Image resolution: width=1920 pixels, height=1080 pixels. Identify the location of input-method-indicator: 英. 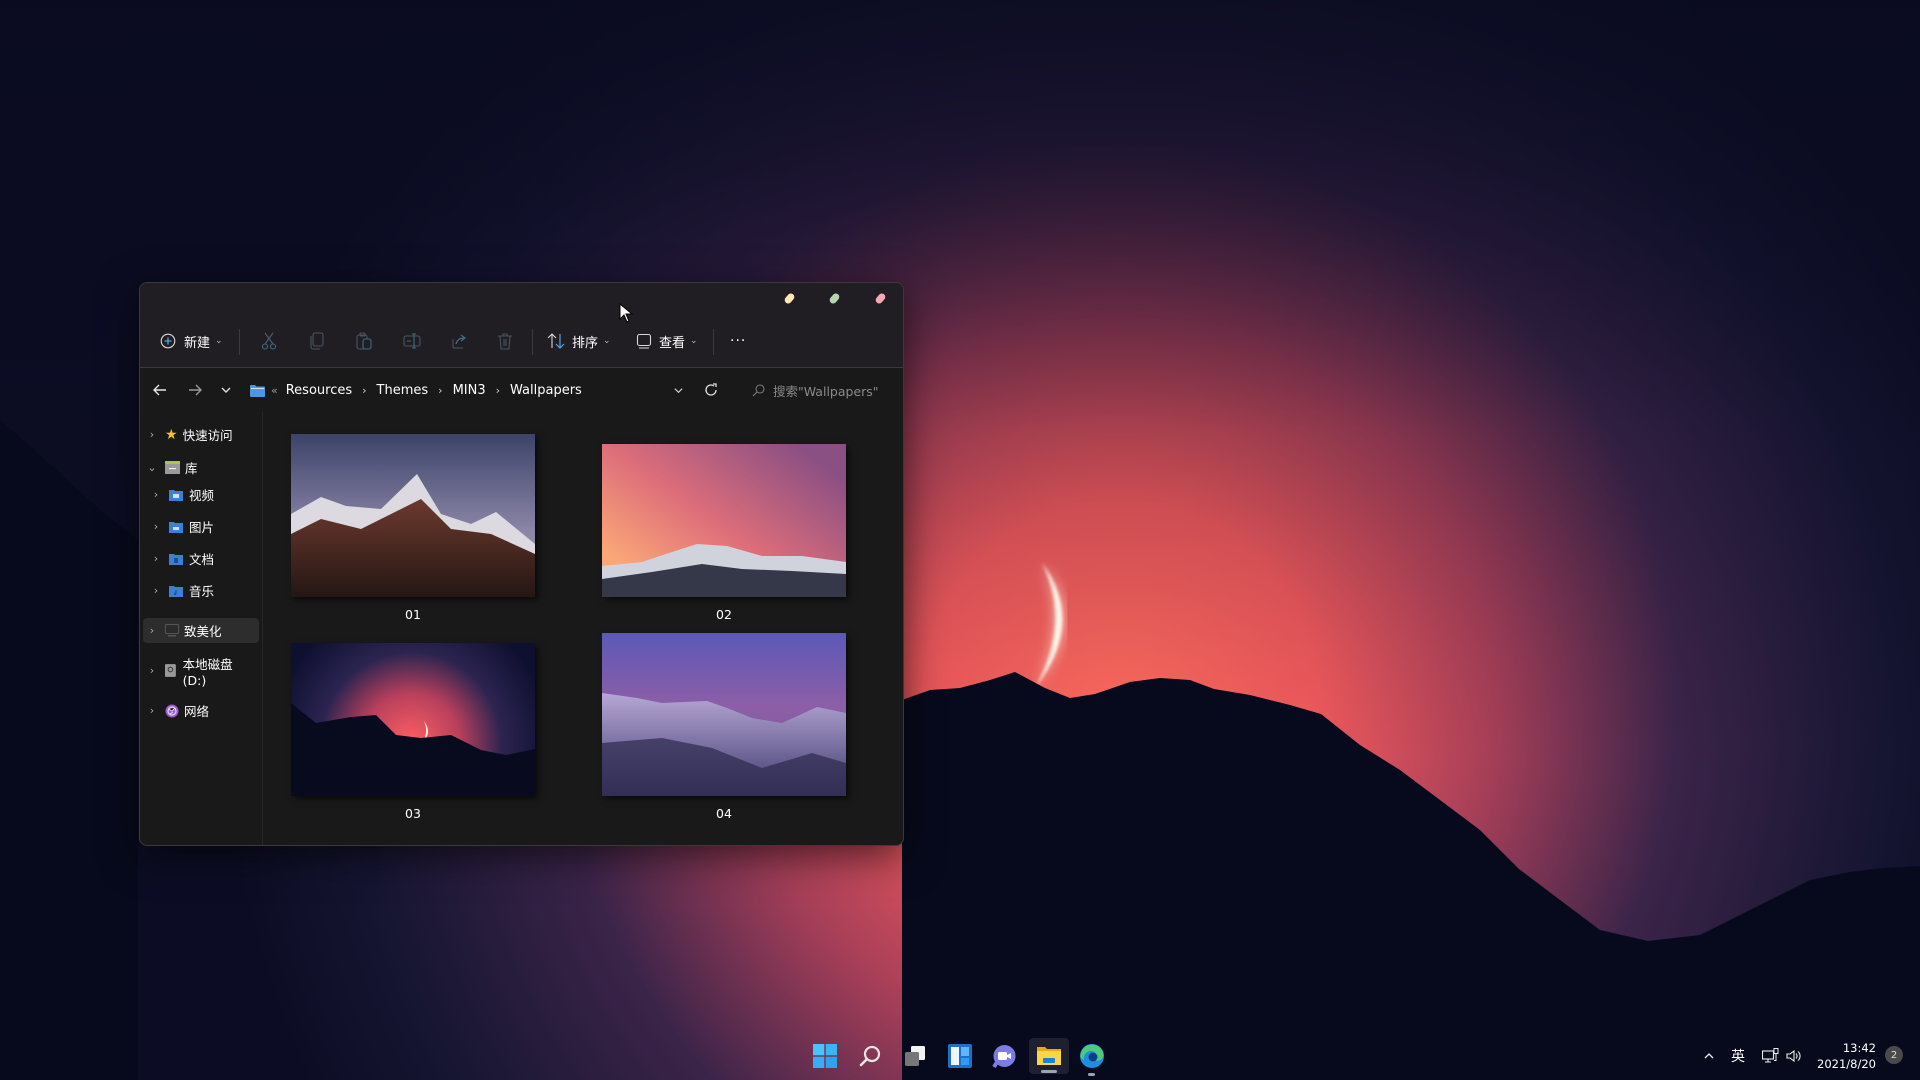
(1738, 1056).